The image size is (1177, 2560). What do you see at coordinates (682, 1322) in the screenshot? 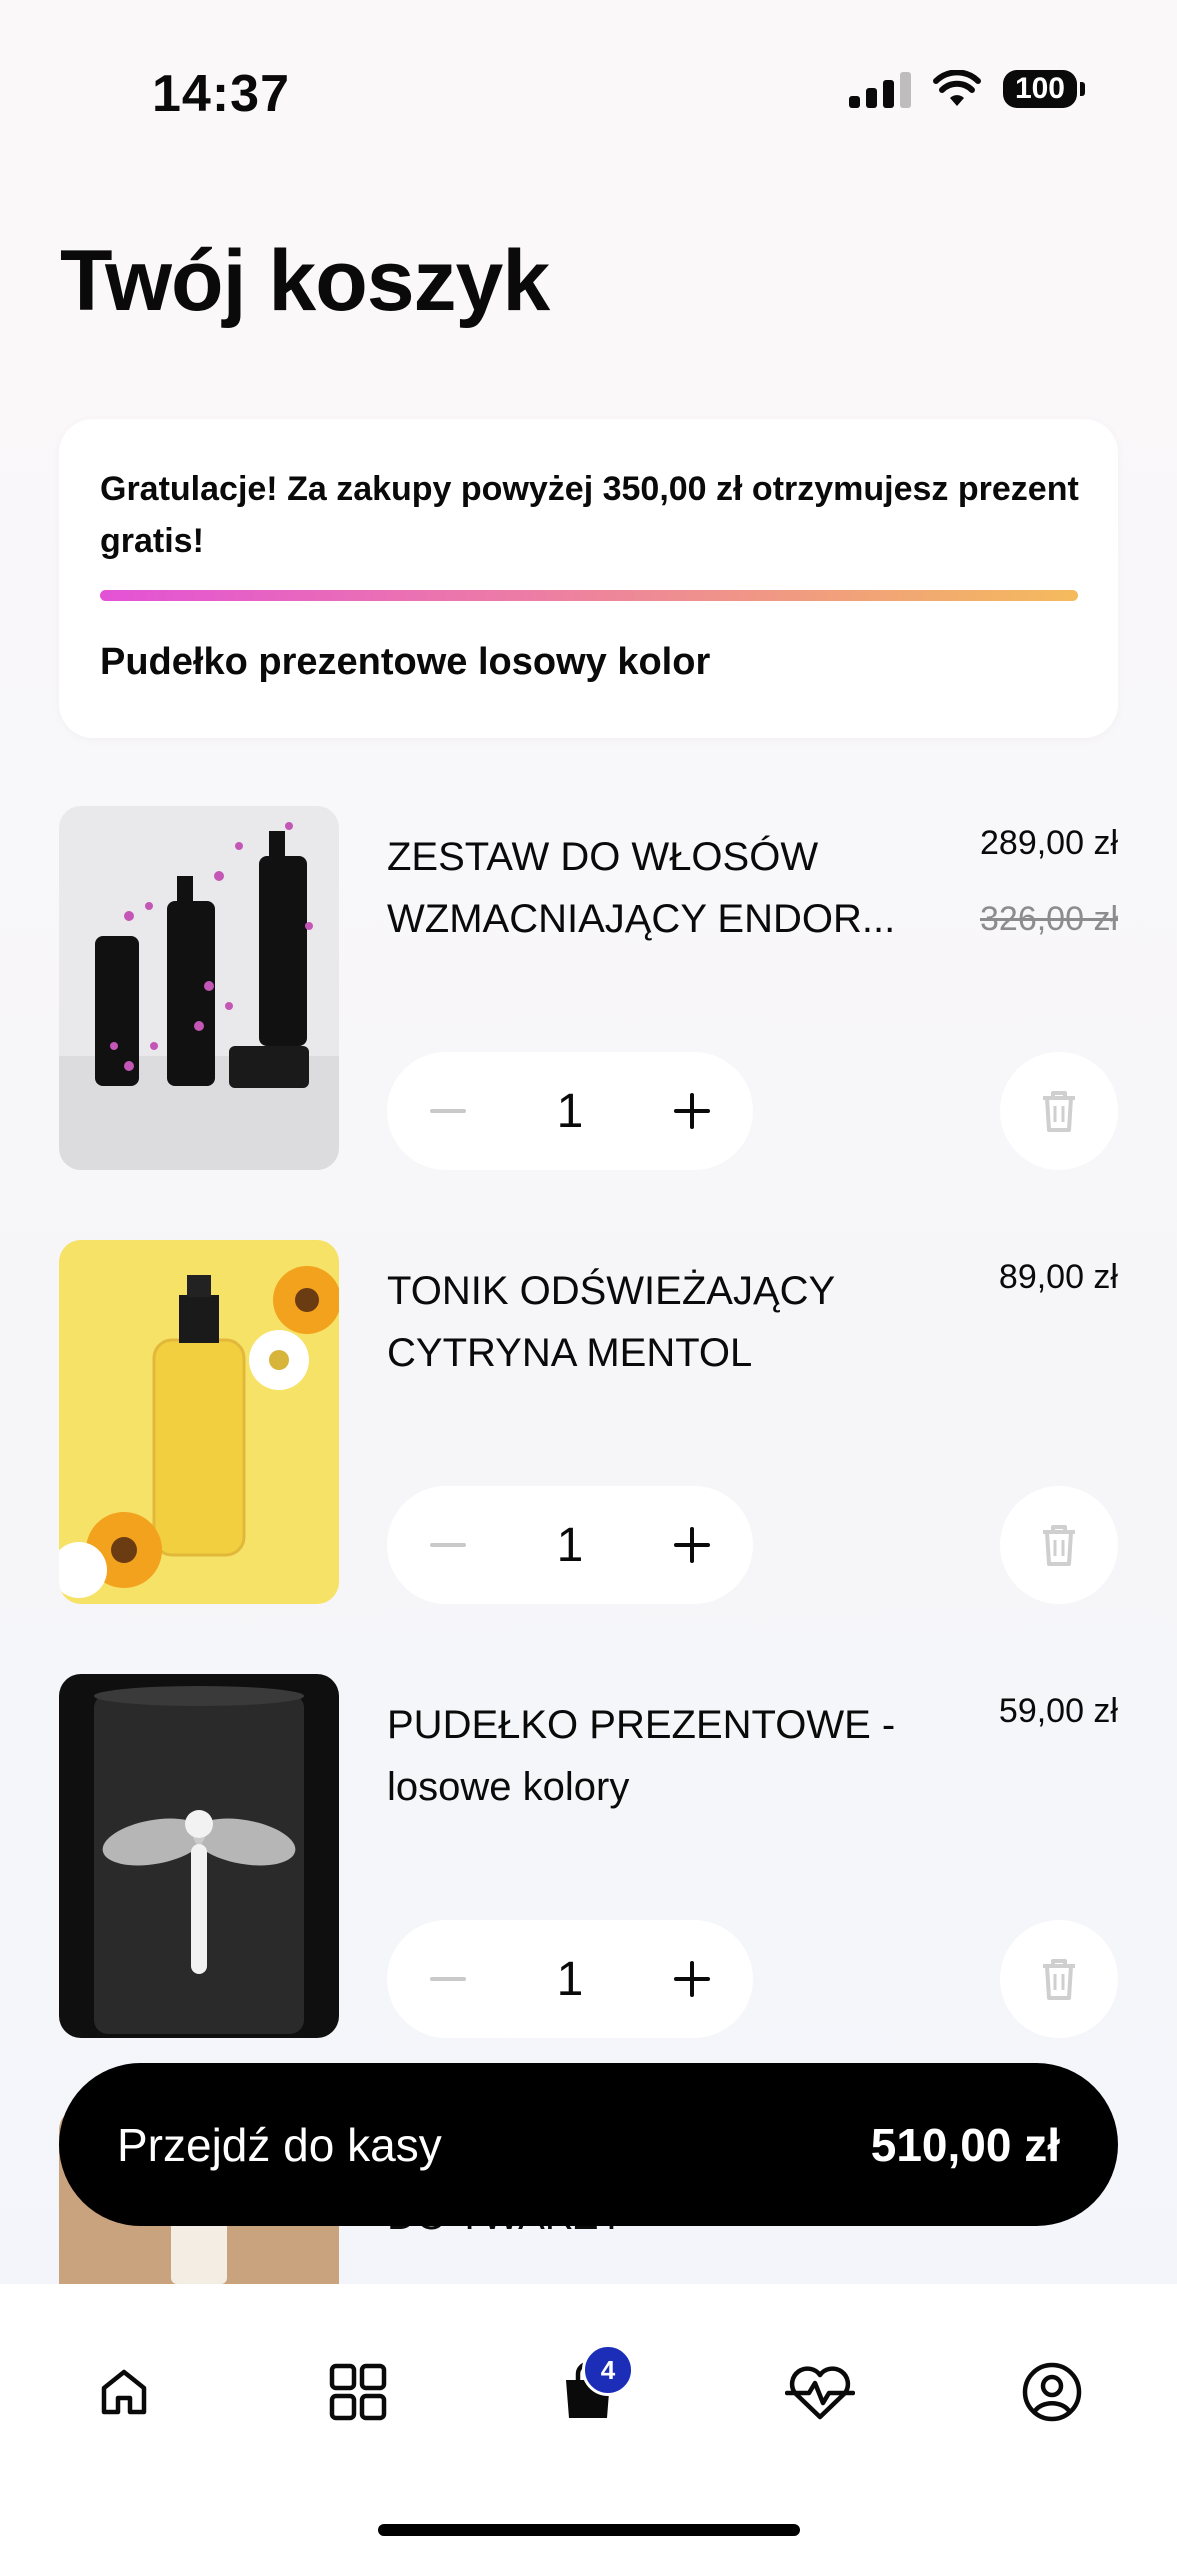
I see `product-name: TONIK ODŚWIEŻAJĄCY CYTRYNA MENTOL` at bounding box center [682, 1322].